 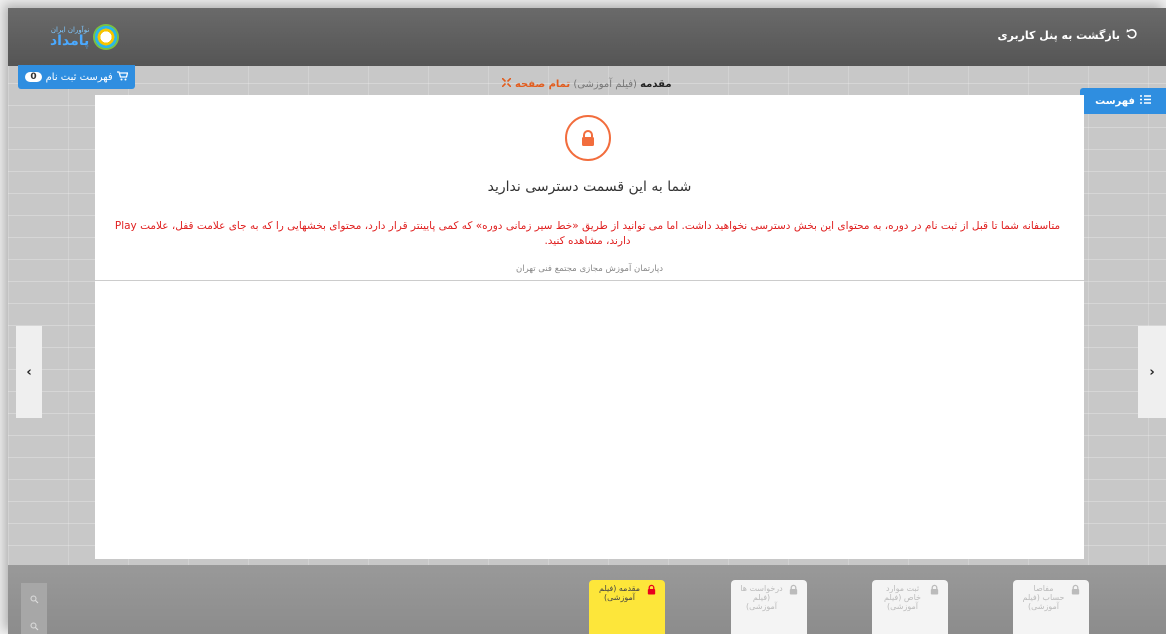 I want to click on zoom-out-icon, so click(x=34, y=625).